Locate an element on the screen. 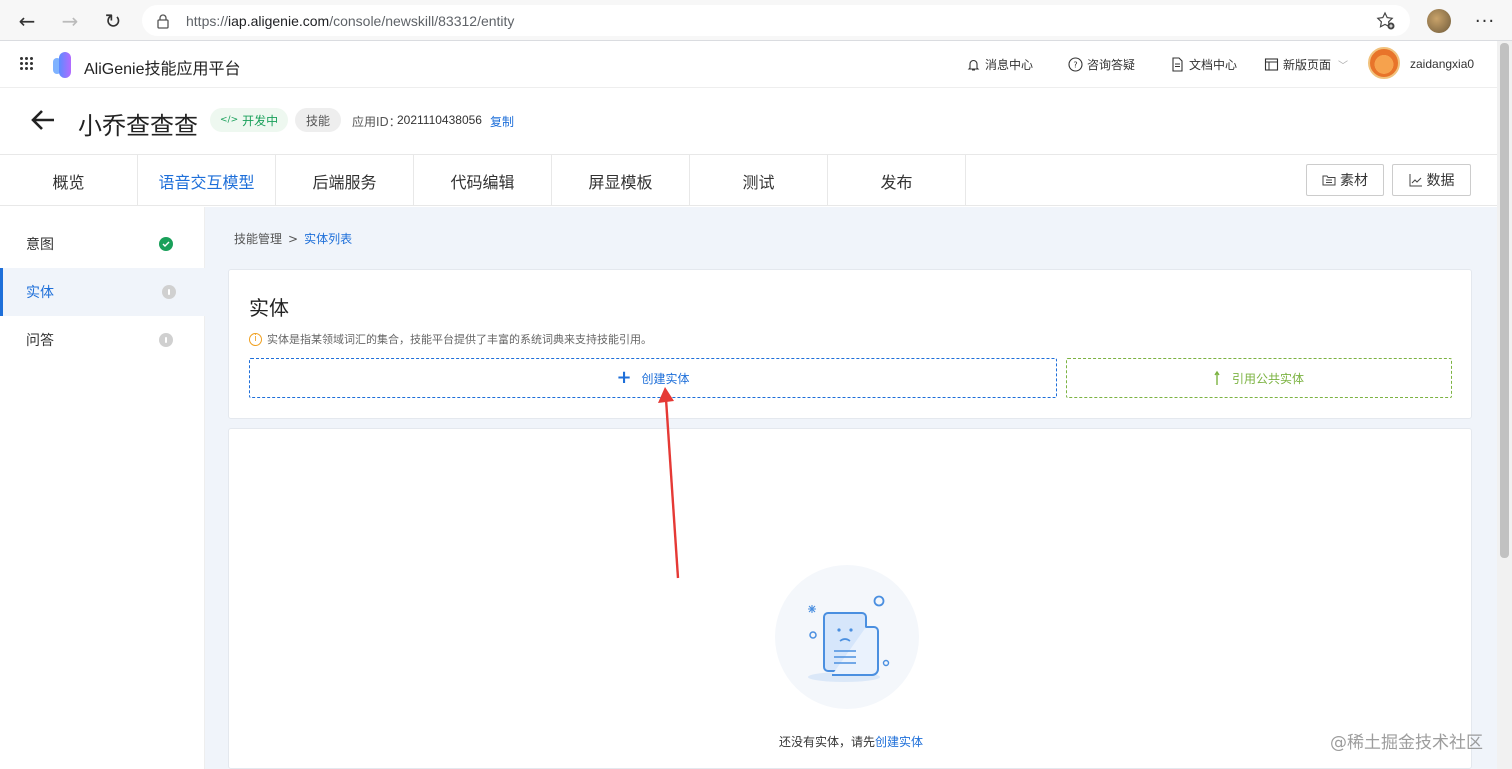 The image size is (1512, 769). window-icon is located at coordinates (1271, 64).